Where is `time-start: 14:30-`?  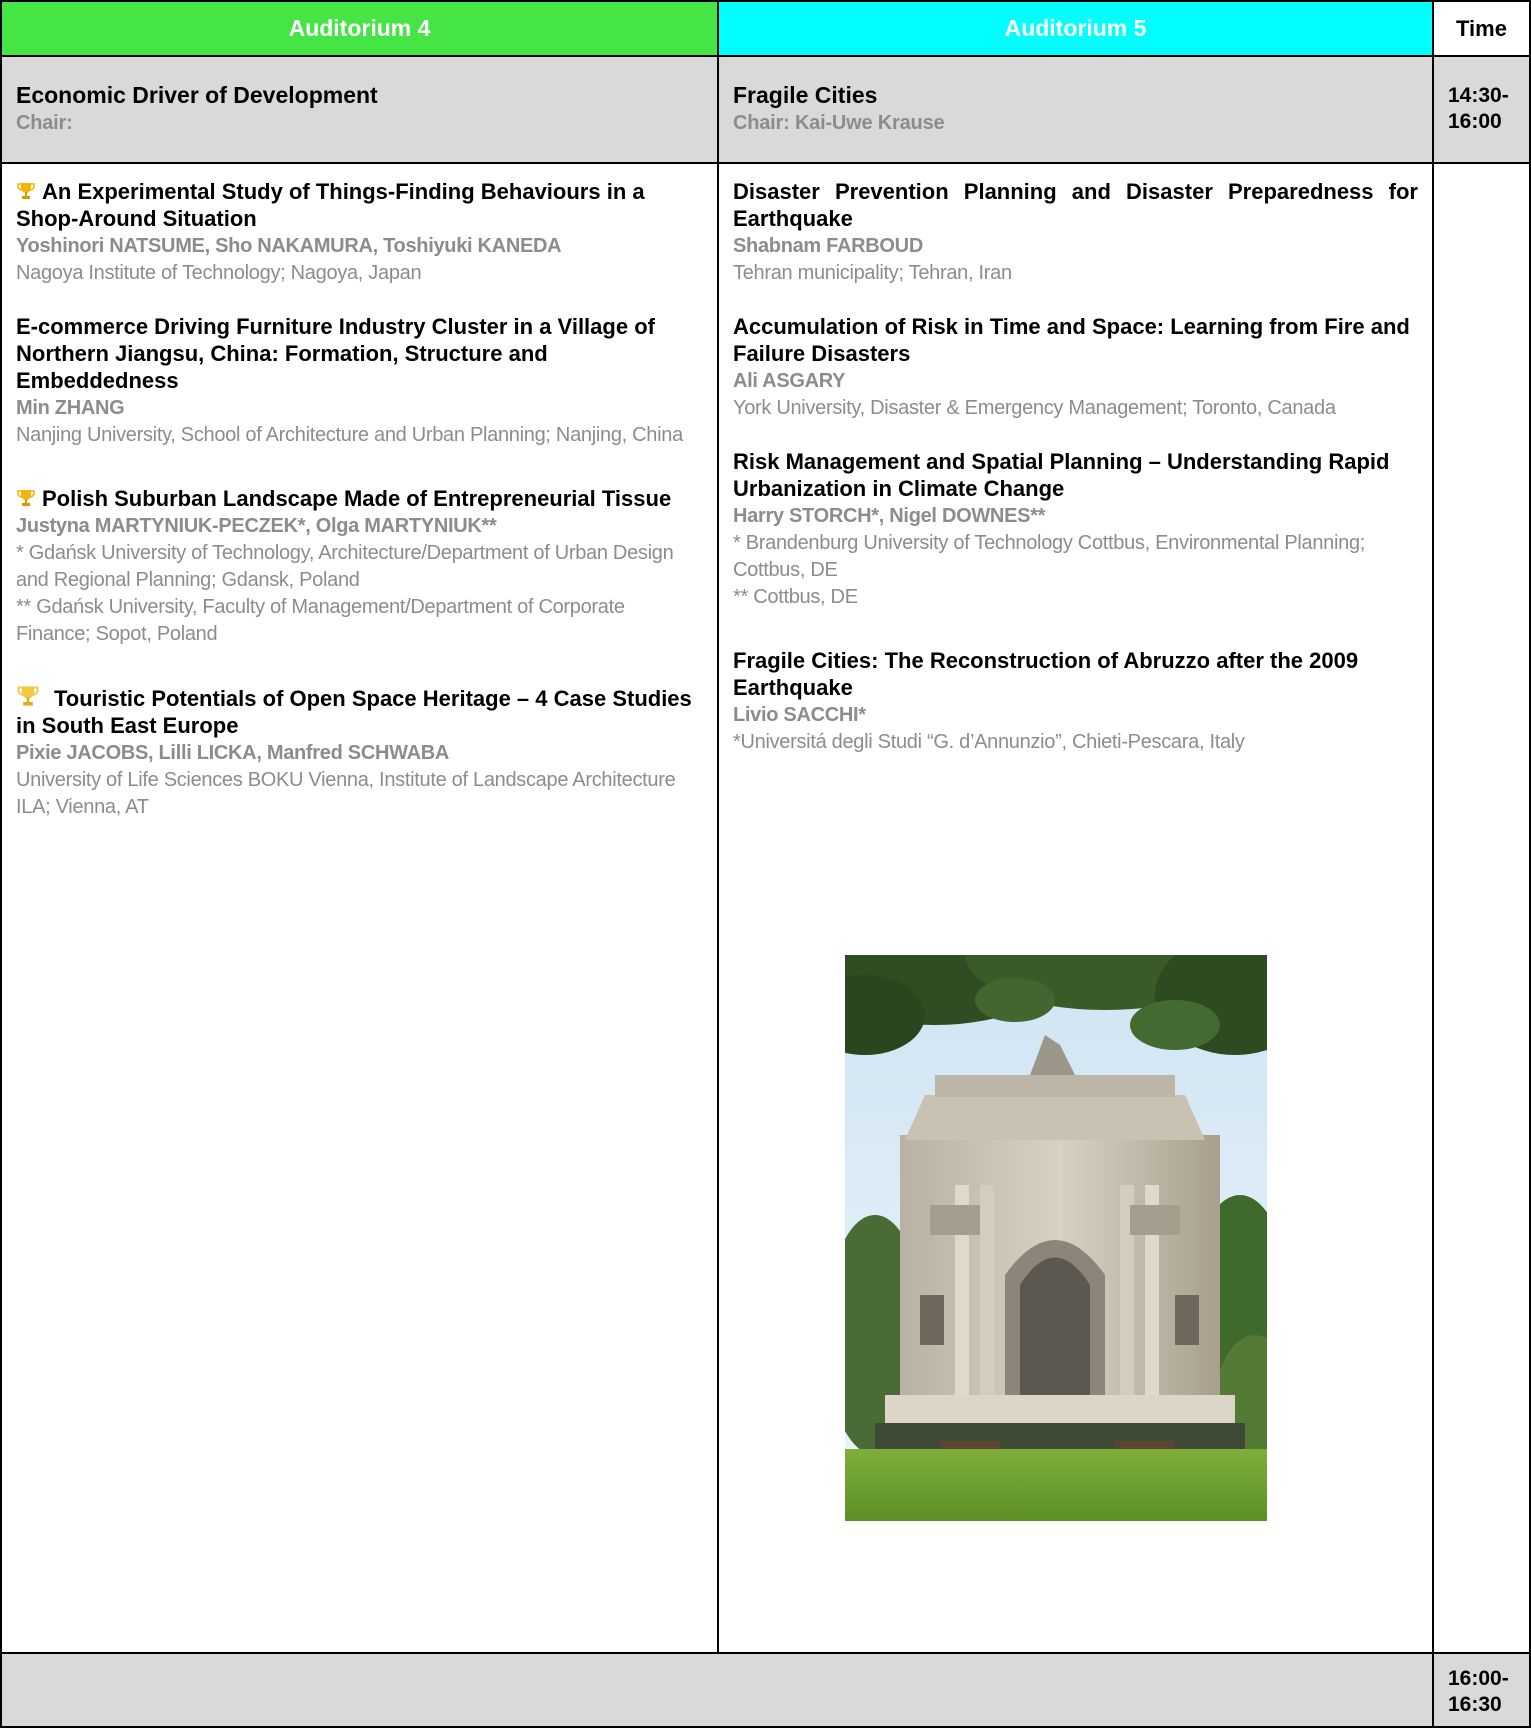
time-start: 14:30- is located at coordinates (1478, 95).